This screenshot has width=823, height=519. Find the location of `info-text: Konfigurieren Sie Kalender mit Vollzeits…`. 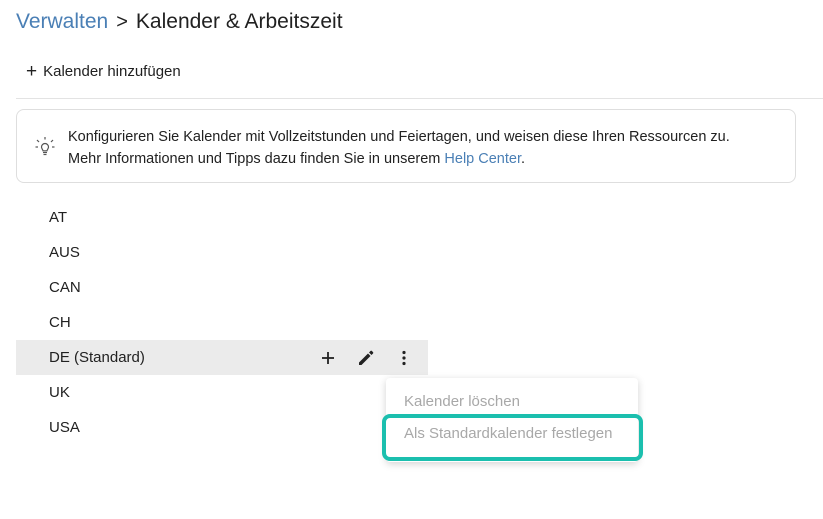

info-text: Konfigurieren Sie Kalender mit Vollzeits… is located at coordinates (426, 148).